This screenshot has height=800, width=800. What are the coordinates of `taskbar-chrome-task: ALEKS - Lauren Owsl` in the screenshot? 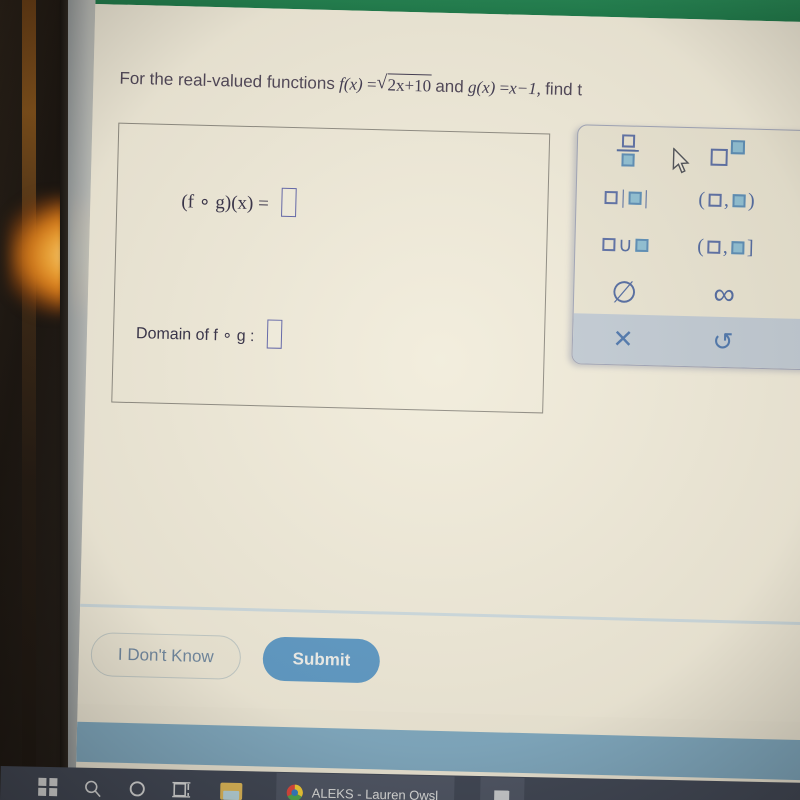 It's located at (365, 786).